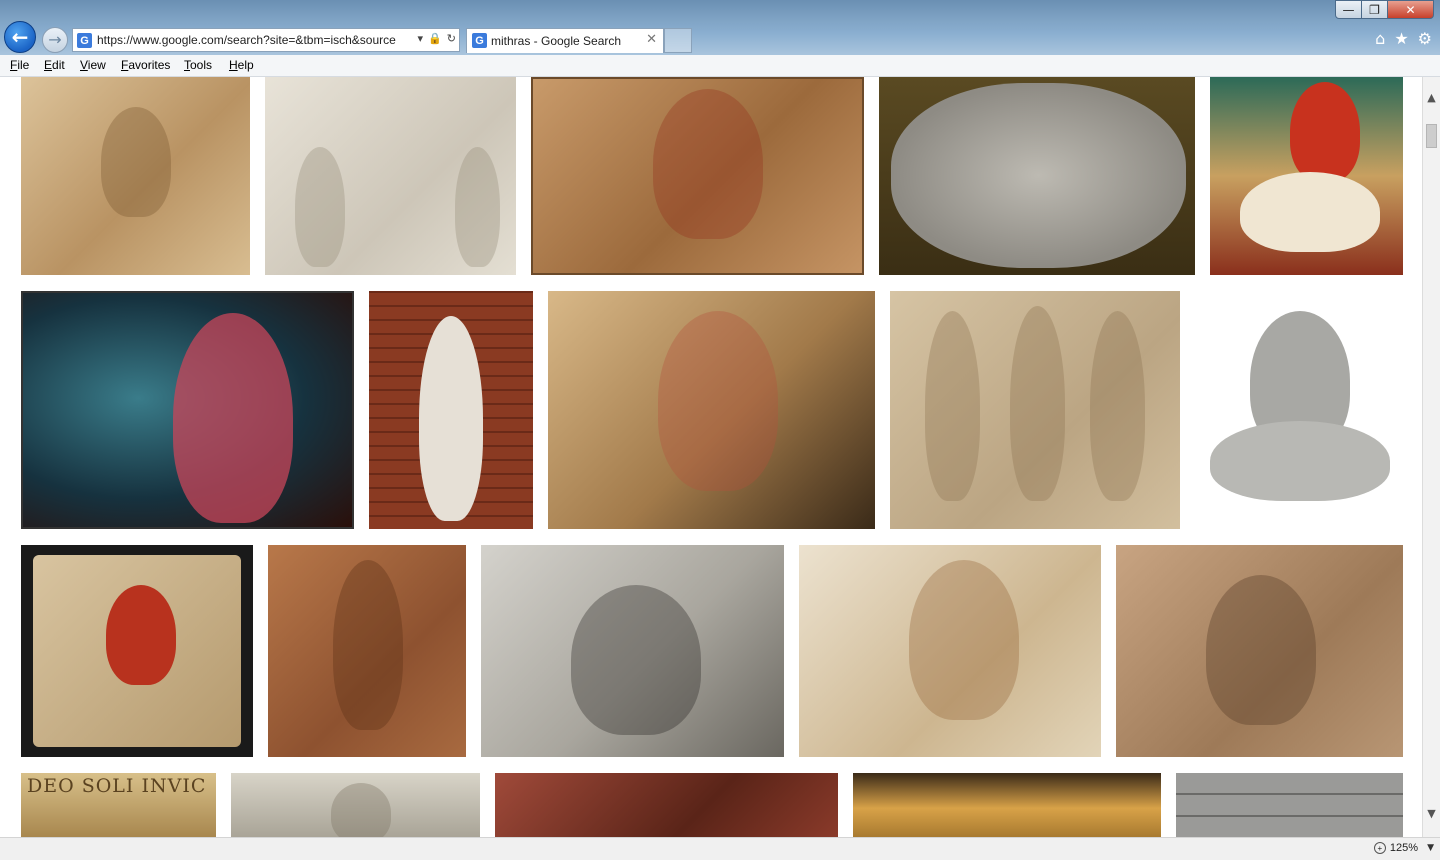  What do you see at coordinates (1431, 97) in the screenshot?
I see `scroll-up-icon: ▲` at bounding box center [1431, 97].